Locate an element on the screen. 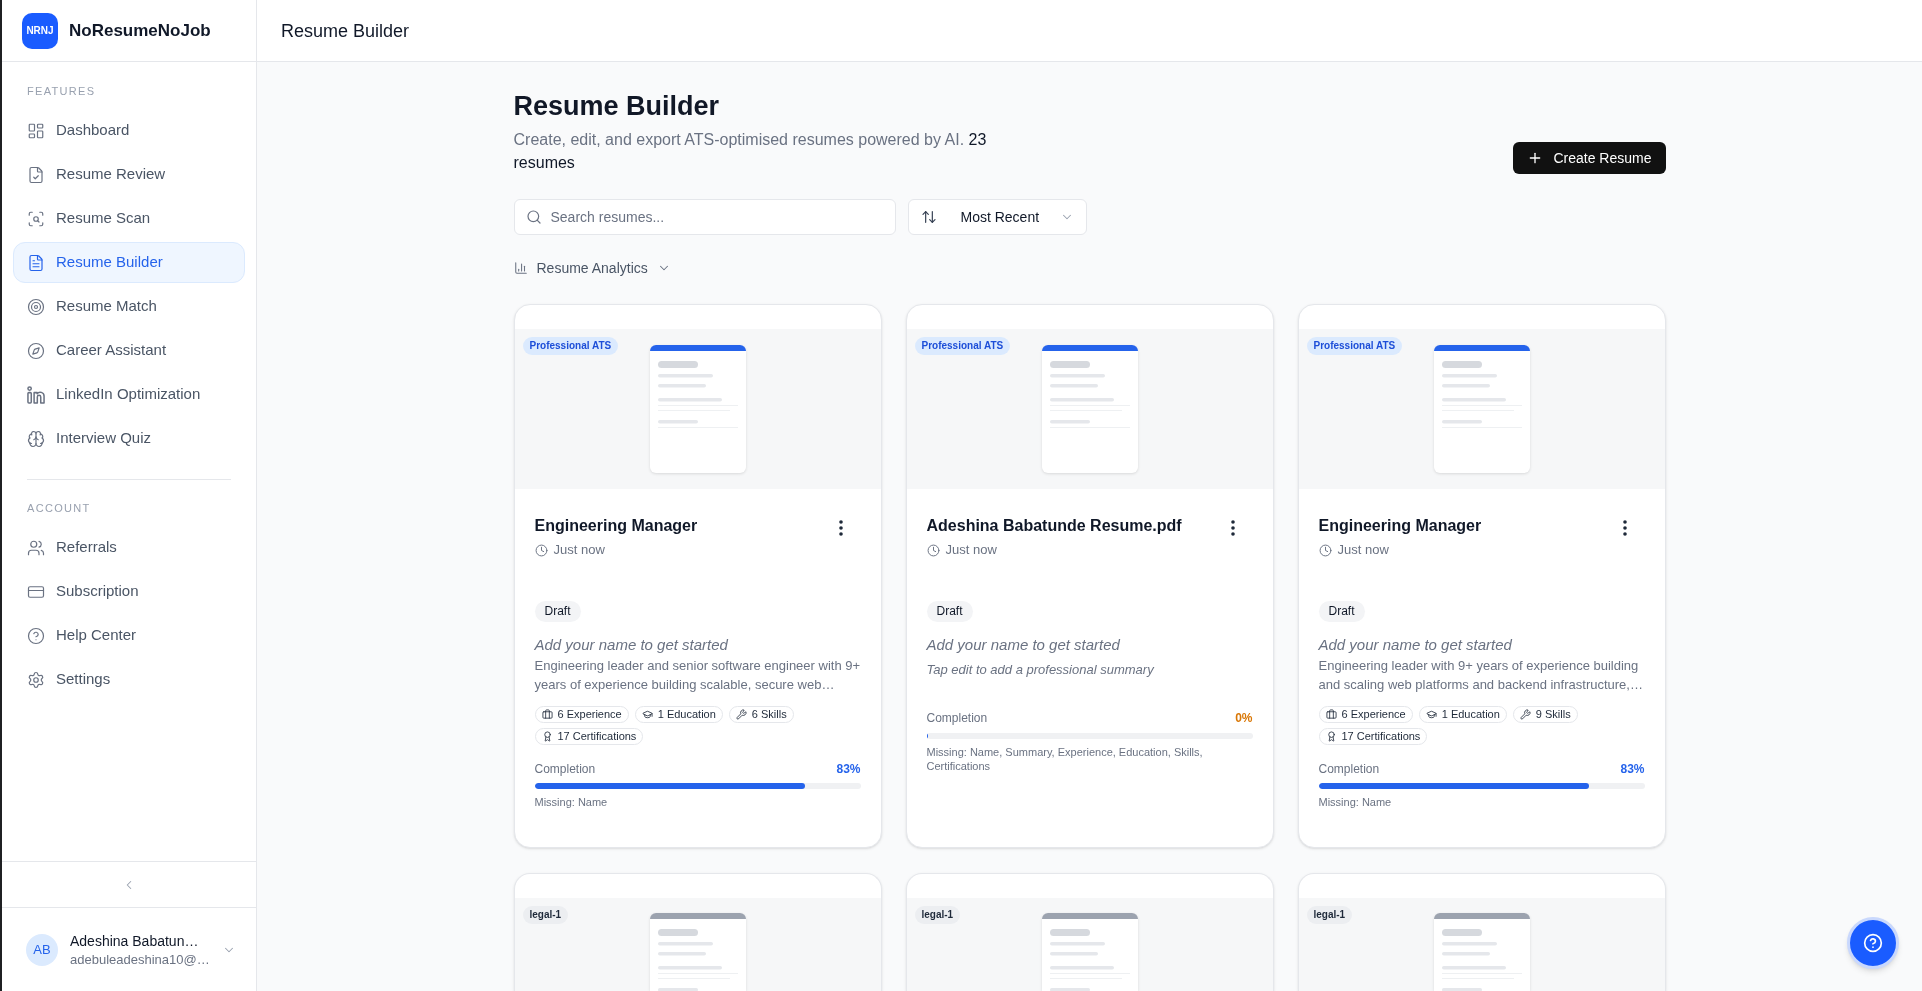  sidebar-item: Interview Quiz is located at coordinates (129, 438).